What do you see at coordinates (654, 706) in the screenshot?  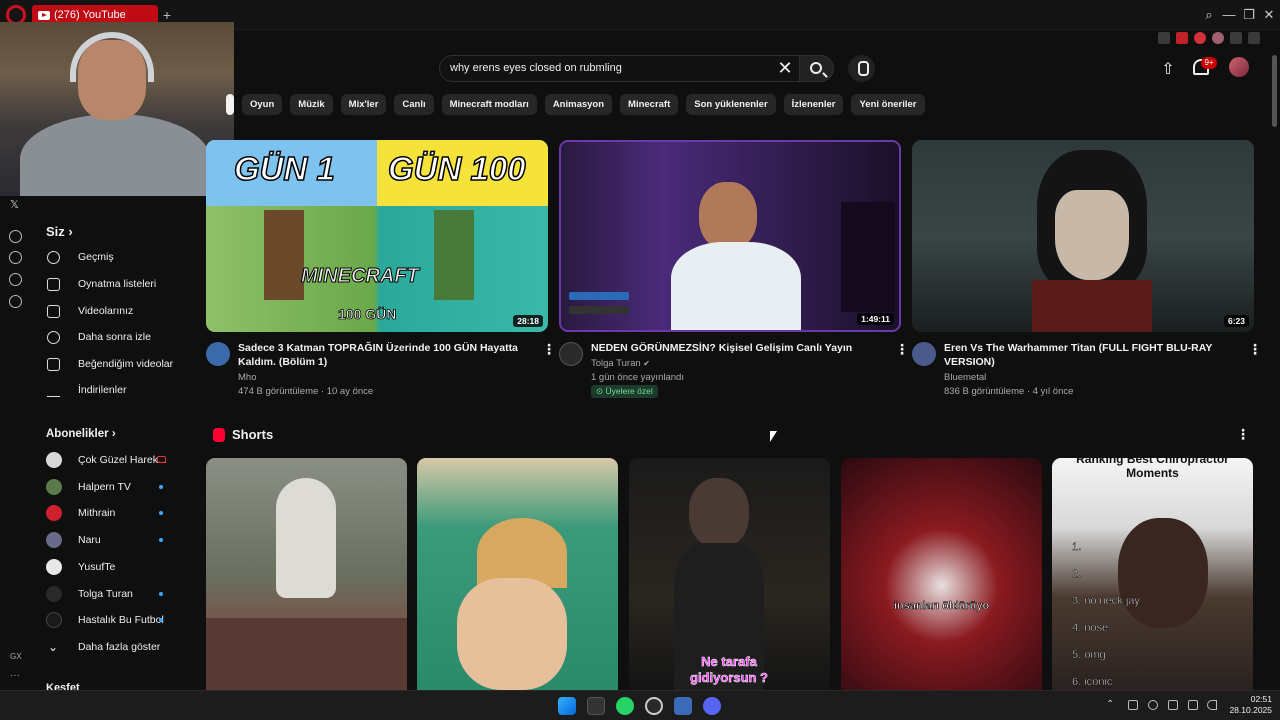 I see `obs-icon` at bounding box center [654, 706].